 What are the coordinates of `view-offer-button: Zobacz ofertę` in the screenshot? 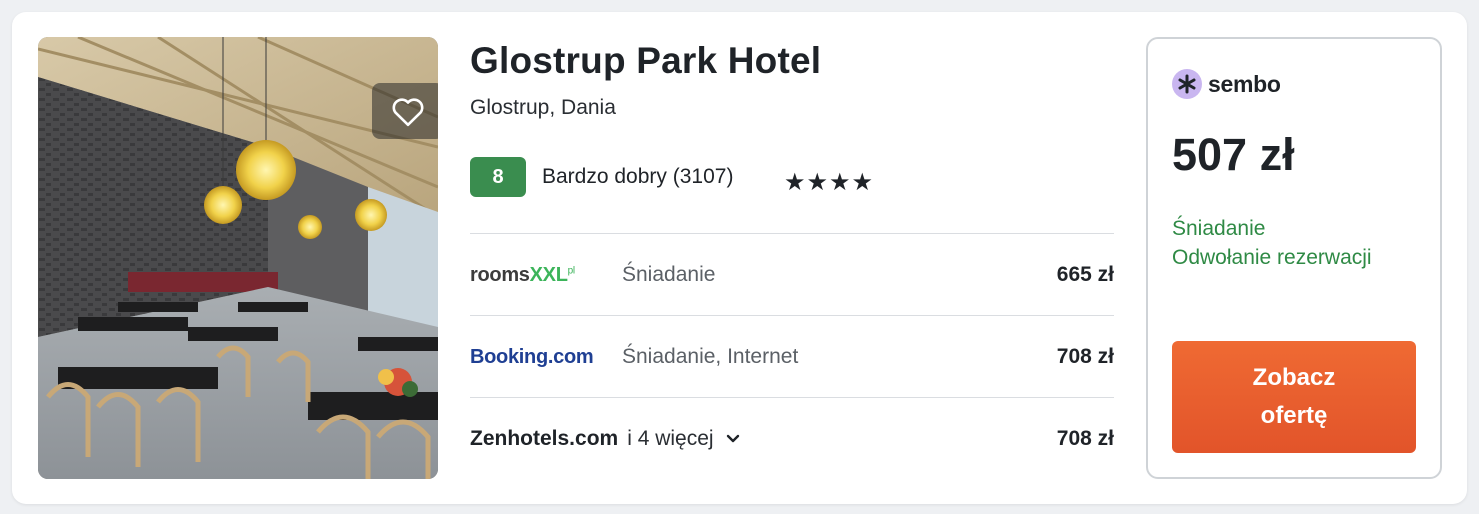 It's located at (1294, 397).